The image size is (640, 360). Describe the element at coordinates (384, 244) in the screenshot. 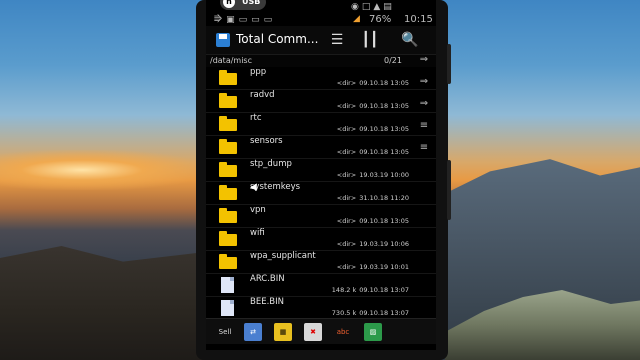

I see `file-date: 19.03.19 10:06` at that location.